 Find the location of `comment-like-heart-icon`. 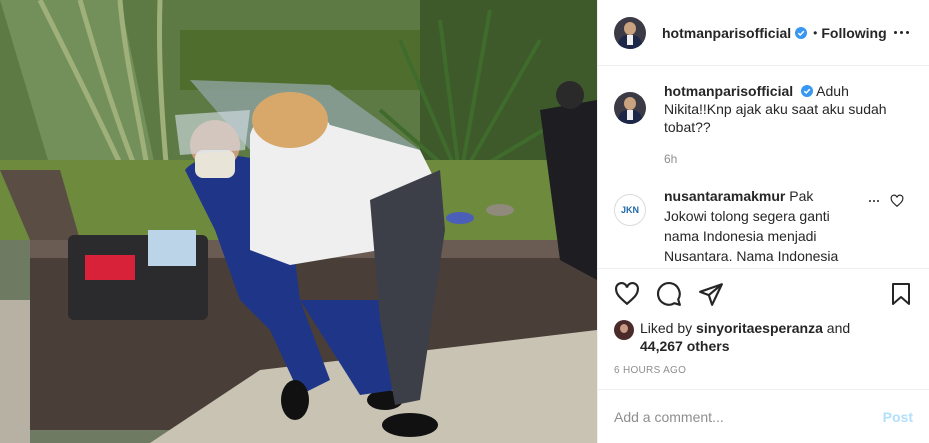

comment-like-heart-icon is located at coordinates (897, 201).